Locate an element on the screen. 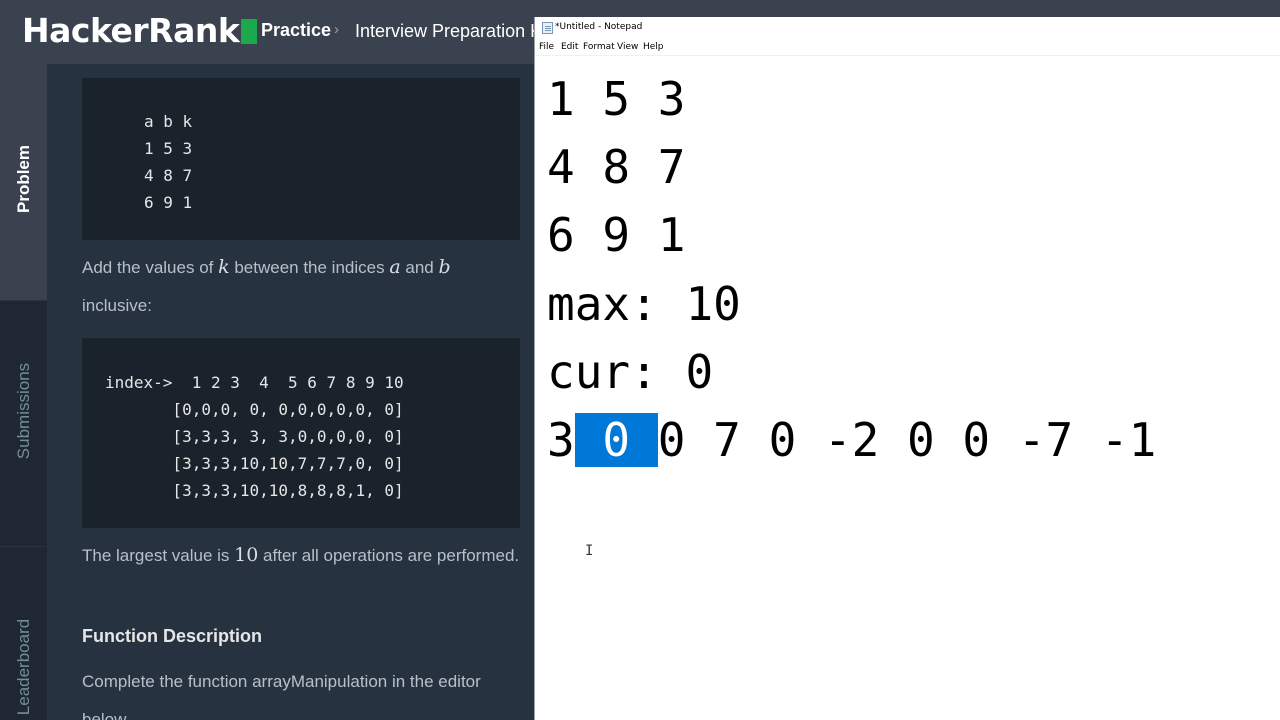  chevron-right-icon: › is located at coordinates (336, 29).